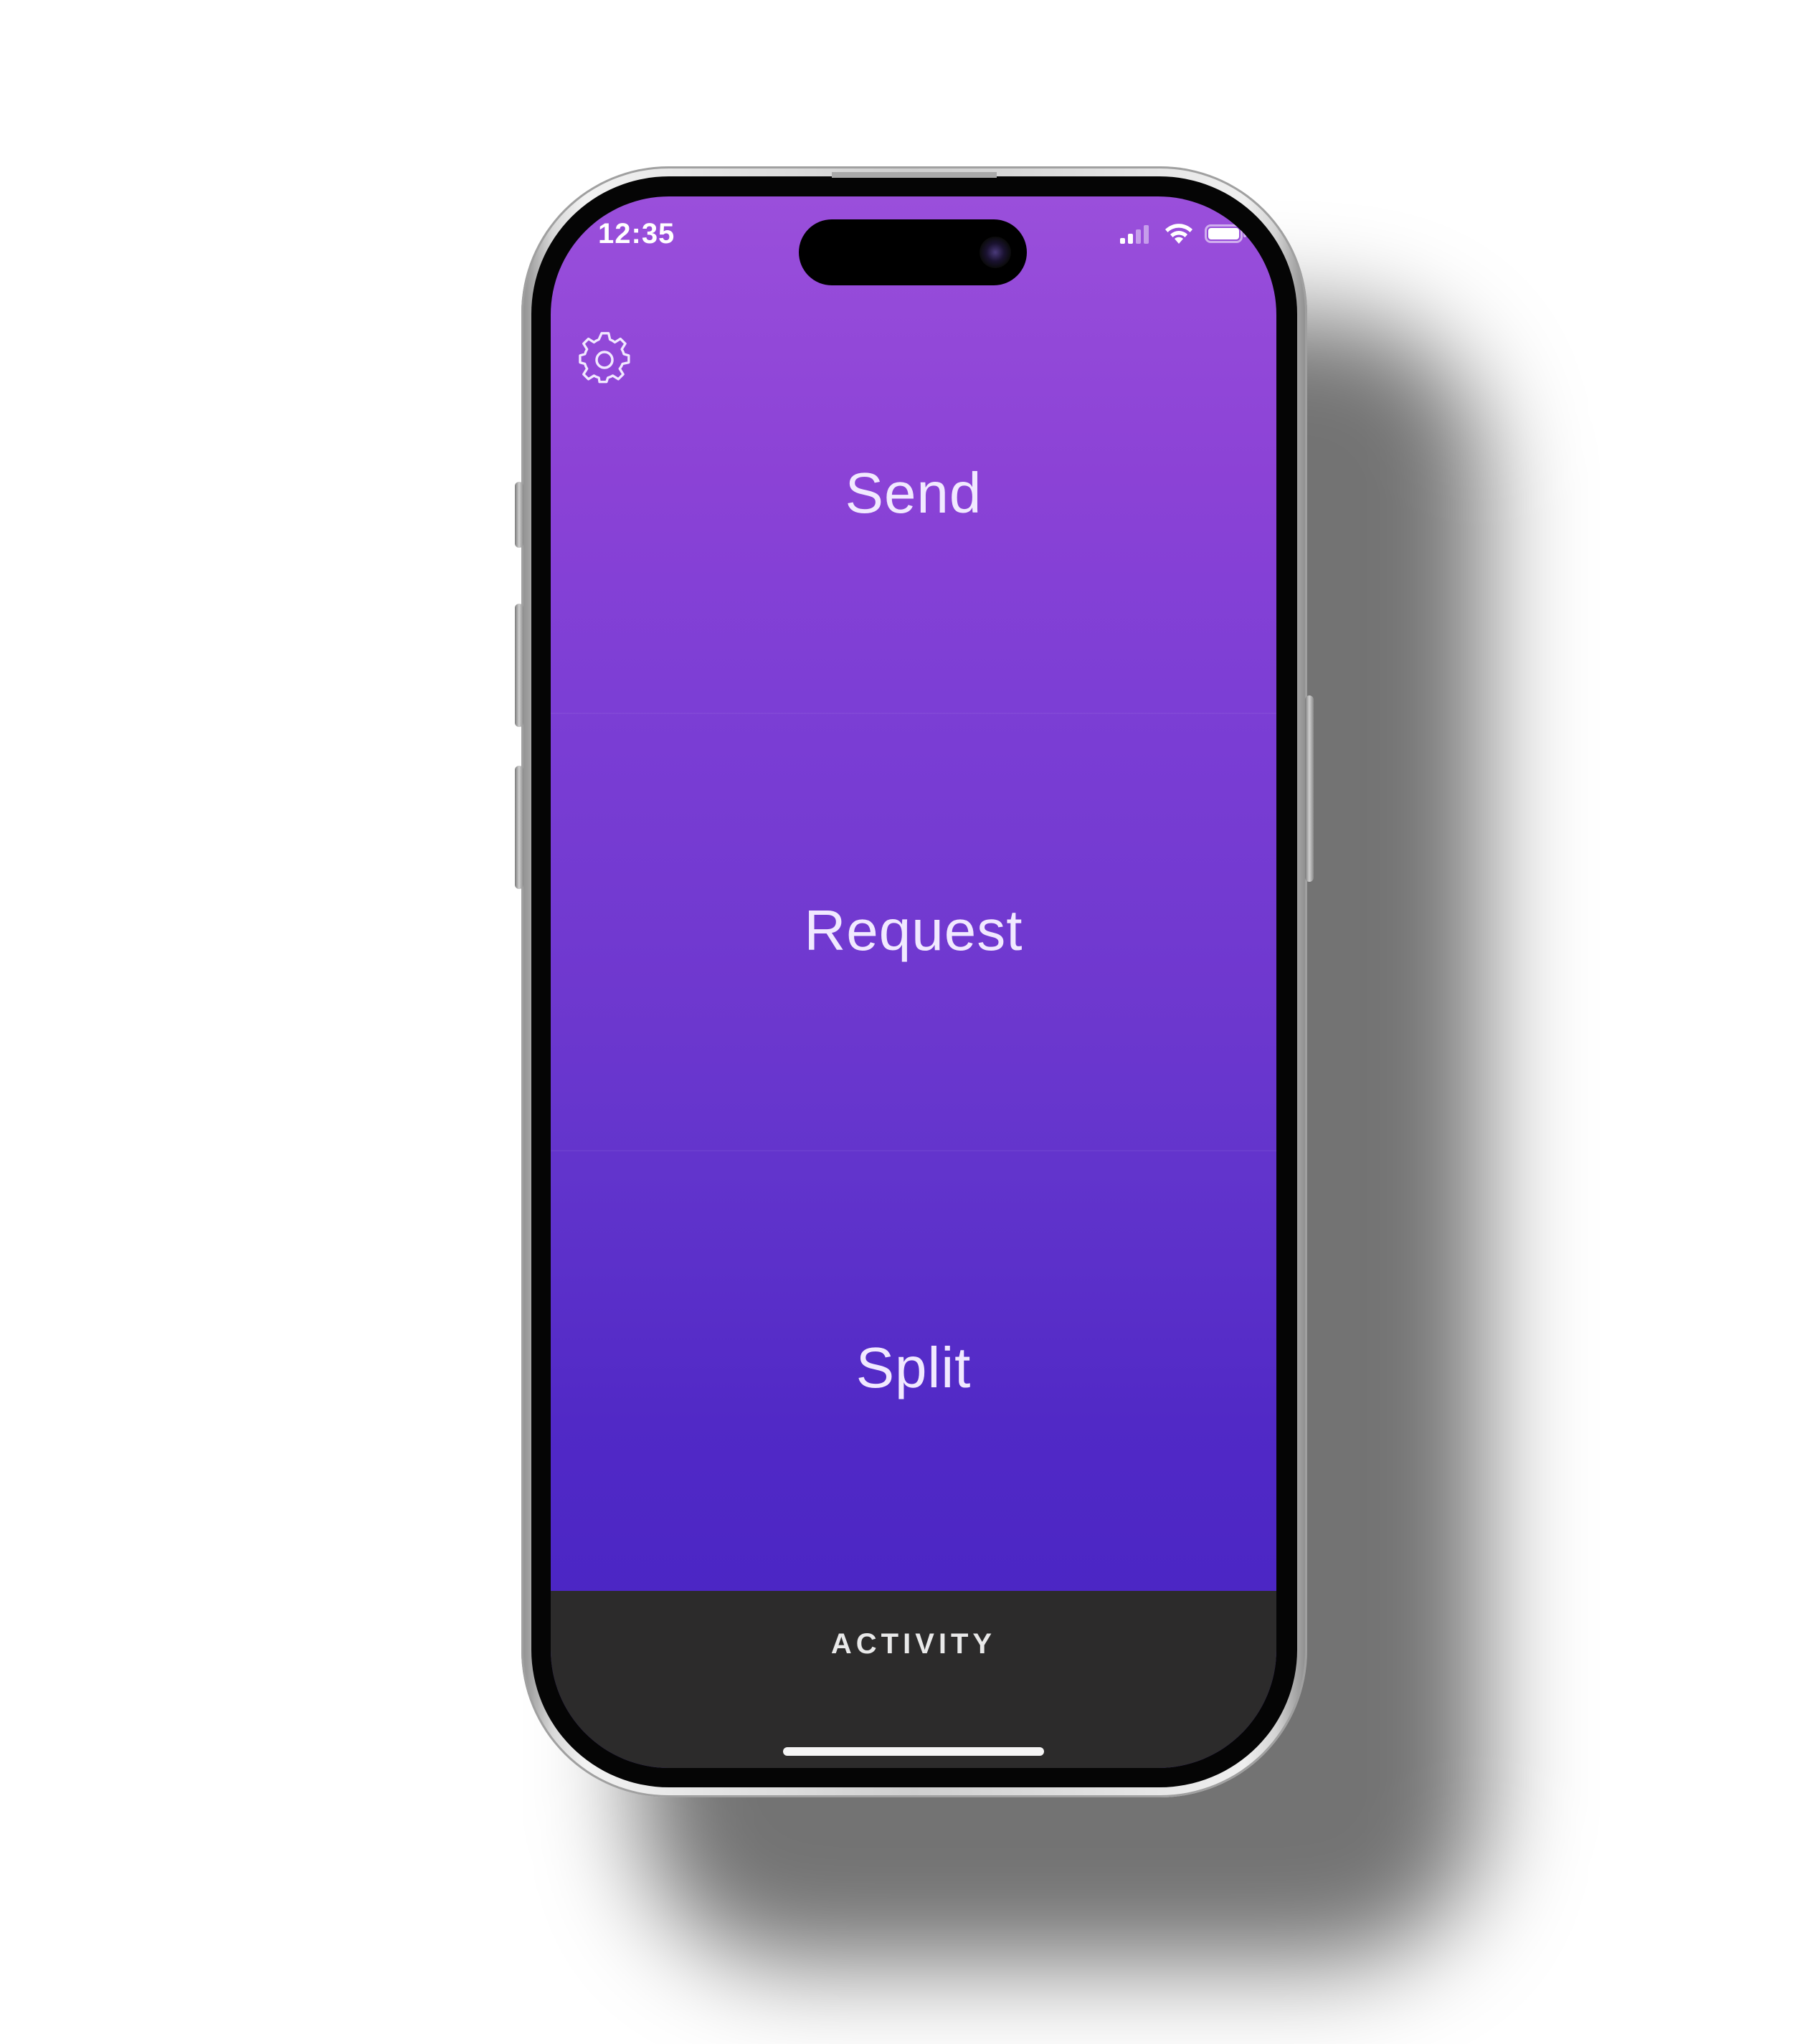  I want to click on power-button, so click(1309, 789).